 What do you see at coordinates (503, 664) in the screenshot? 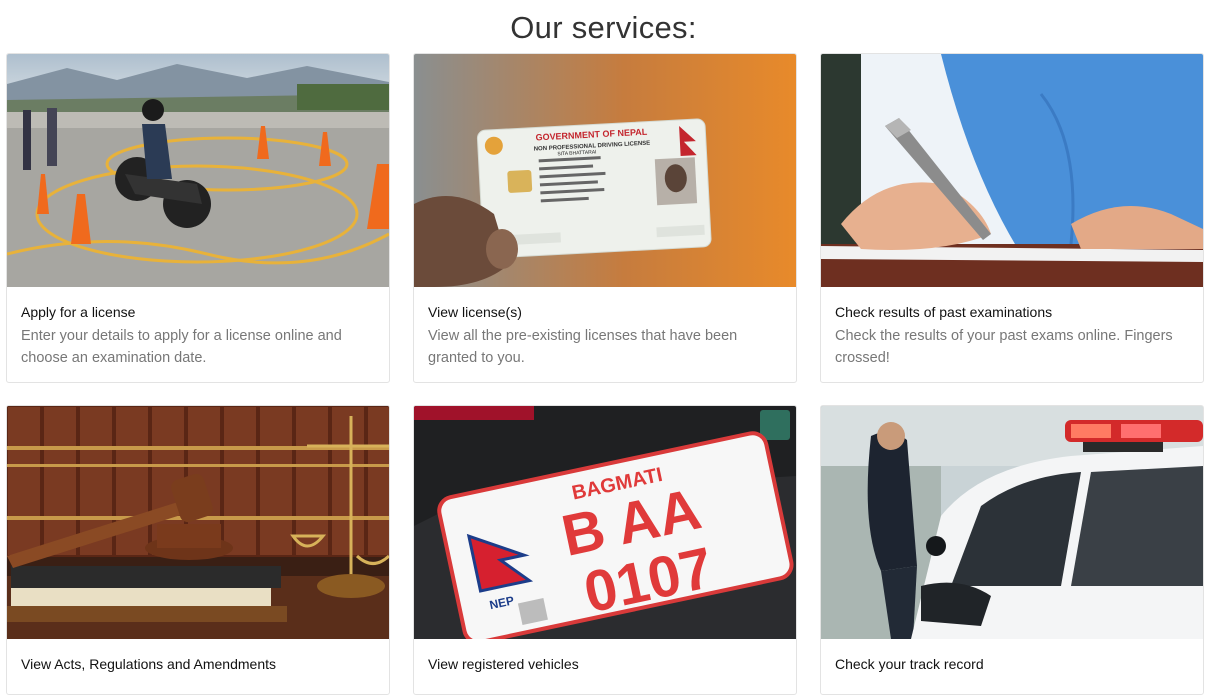
I see `service-title: View registered vehicles` at bounding box center [503, 664].